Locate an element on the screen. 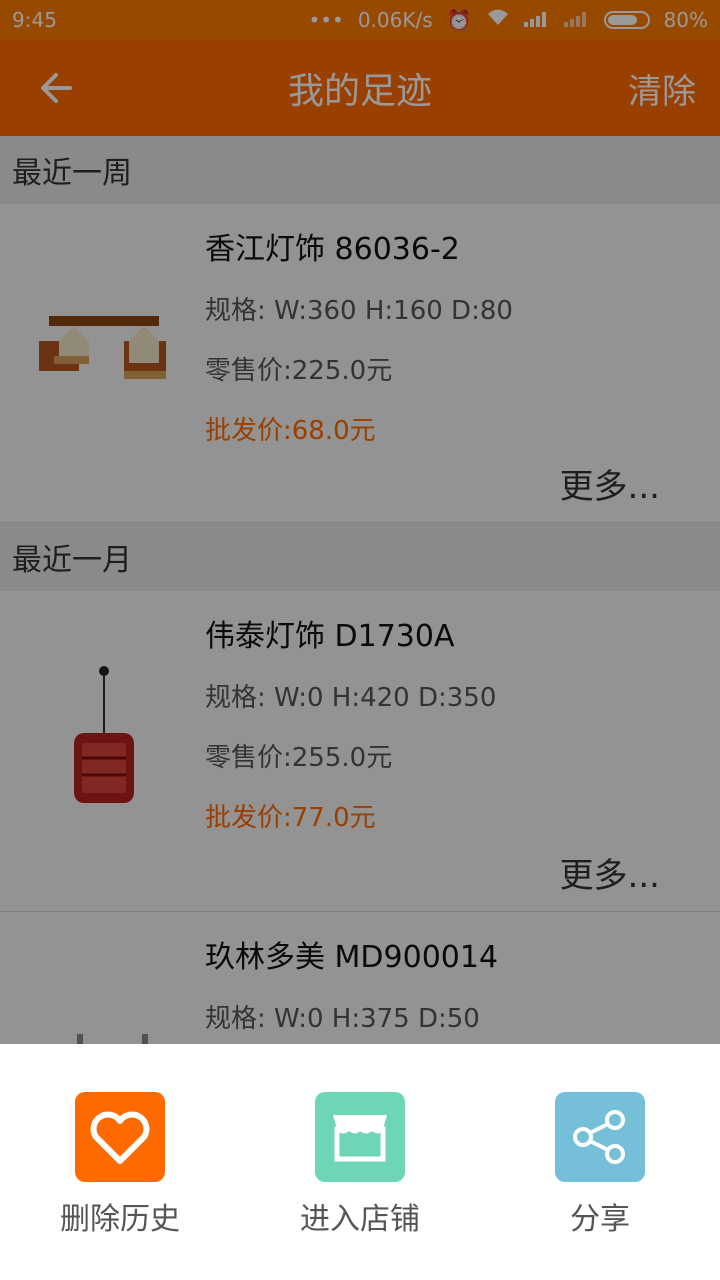 Image resolution: width=720 pixels, height=1280 pixels. share-button: 分享 is located at coordinates (600, 1162).